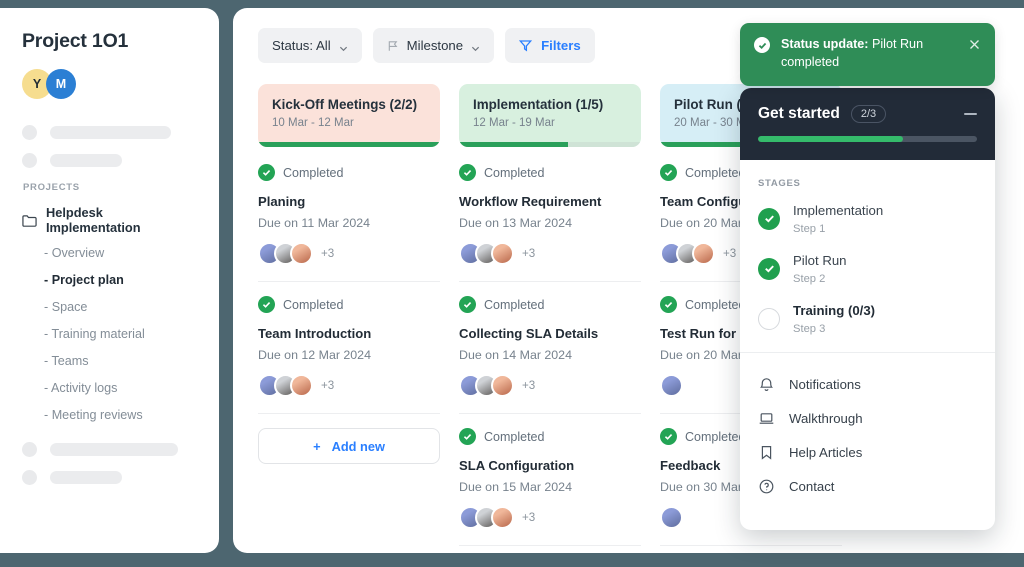 The width and height of the screenshot is (1024, 567). What do you see at coordinates (867, 218) in the screenshot?
I see `stage-item-implementation: Implementation Step 1` at bounding box center [867, 218].